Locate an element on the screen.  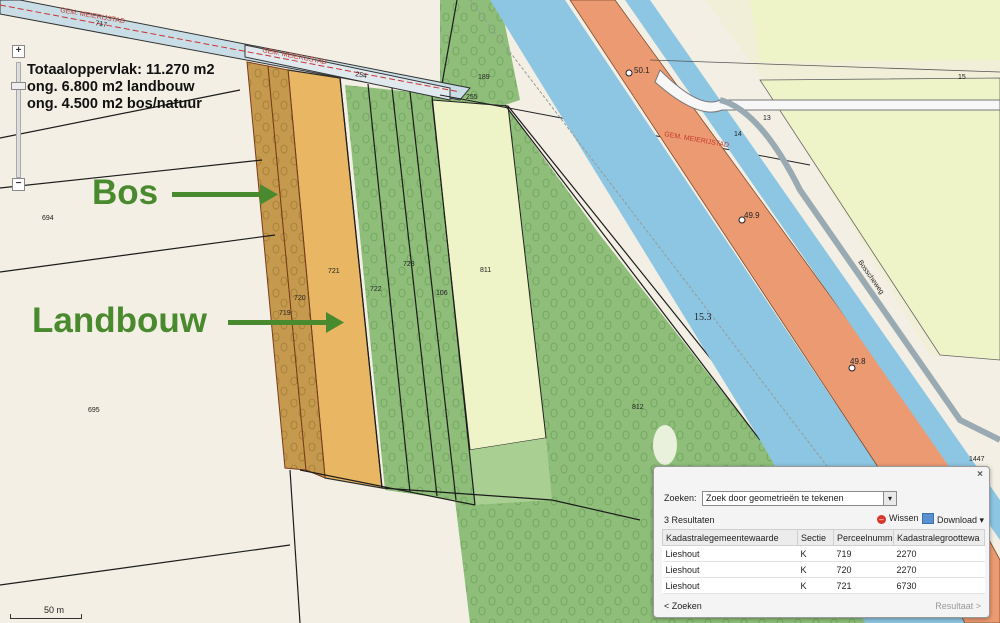
label-parcel-13: 13 is located at coordinates (767, 118).